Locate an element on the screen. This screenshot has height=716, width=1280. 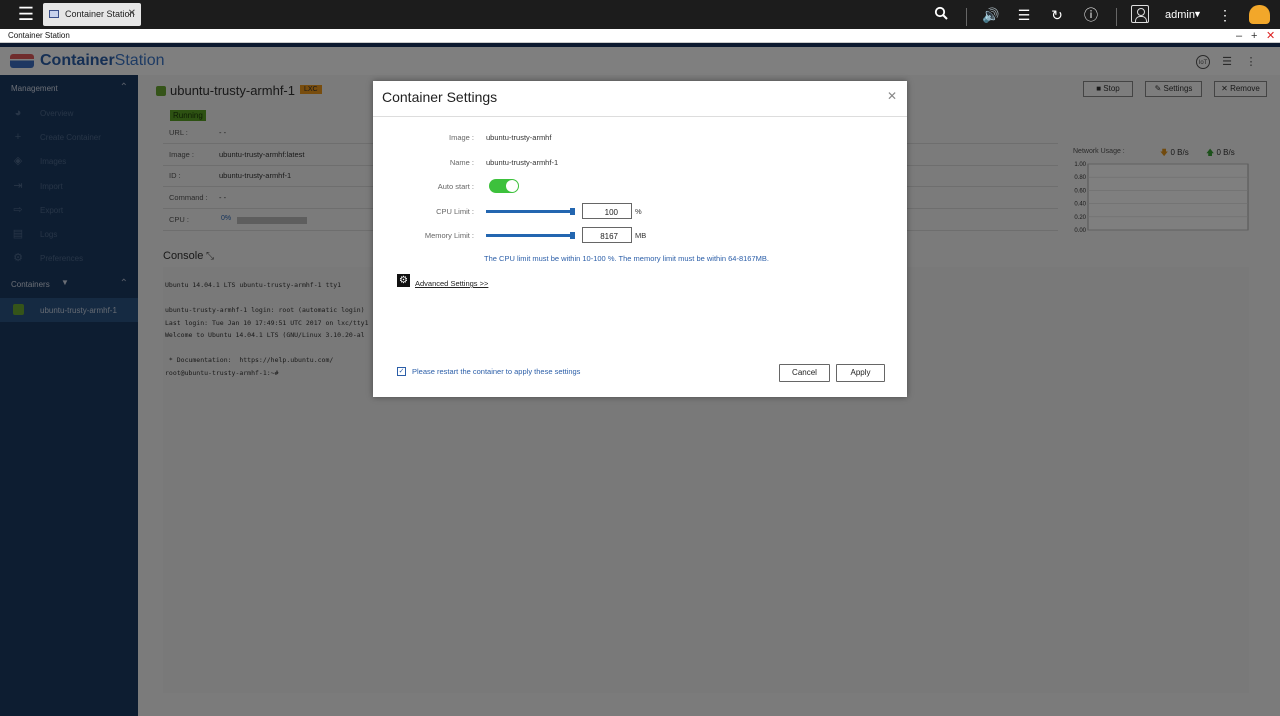
dialog-title: Container Settings is located at coordinates (440, 97).